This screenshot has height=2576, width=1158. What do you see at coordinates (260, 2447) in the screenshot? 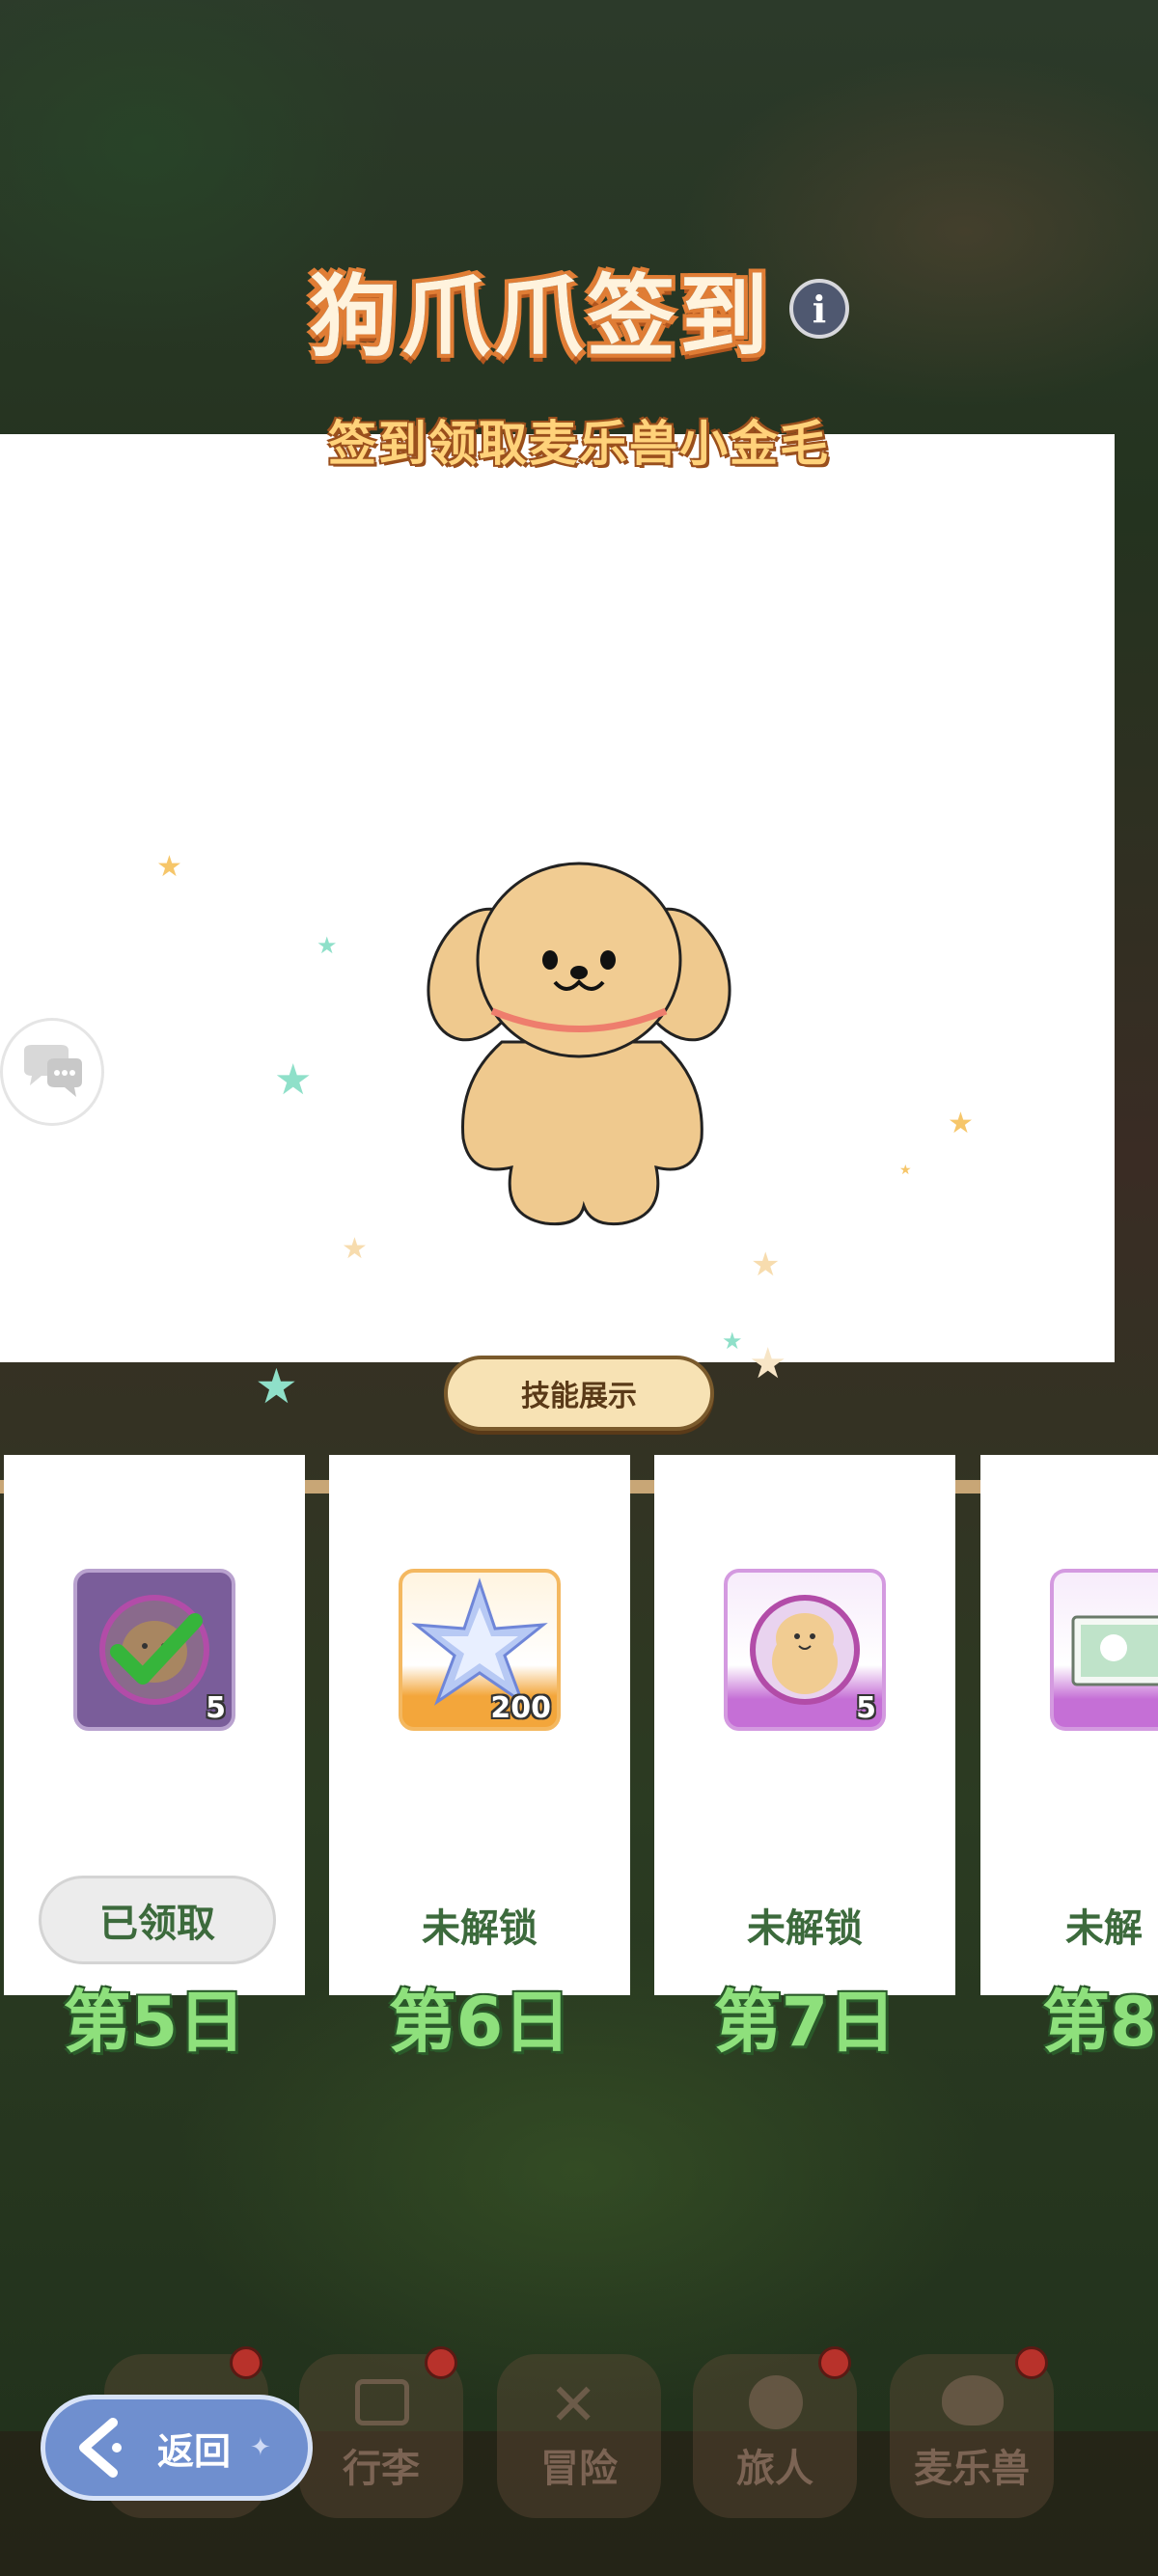
I see `sparkle-icon: ✦` at bounding box center [260, 2447].